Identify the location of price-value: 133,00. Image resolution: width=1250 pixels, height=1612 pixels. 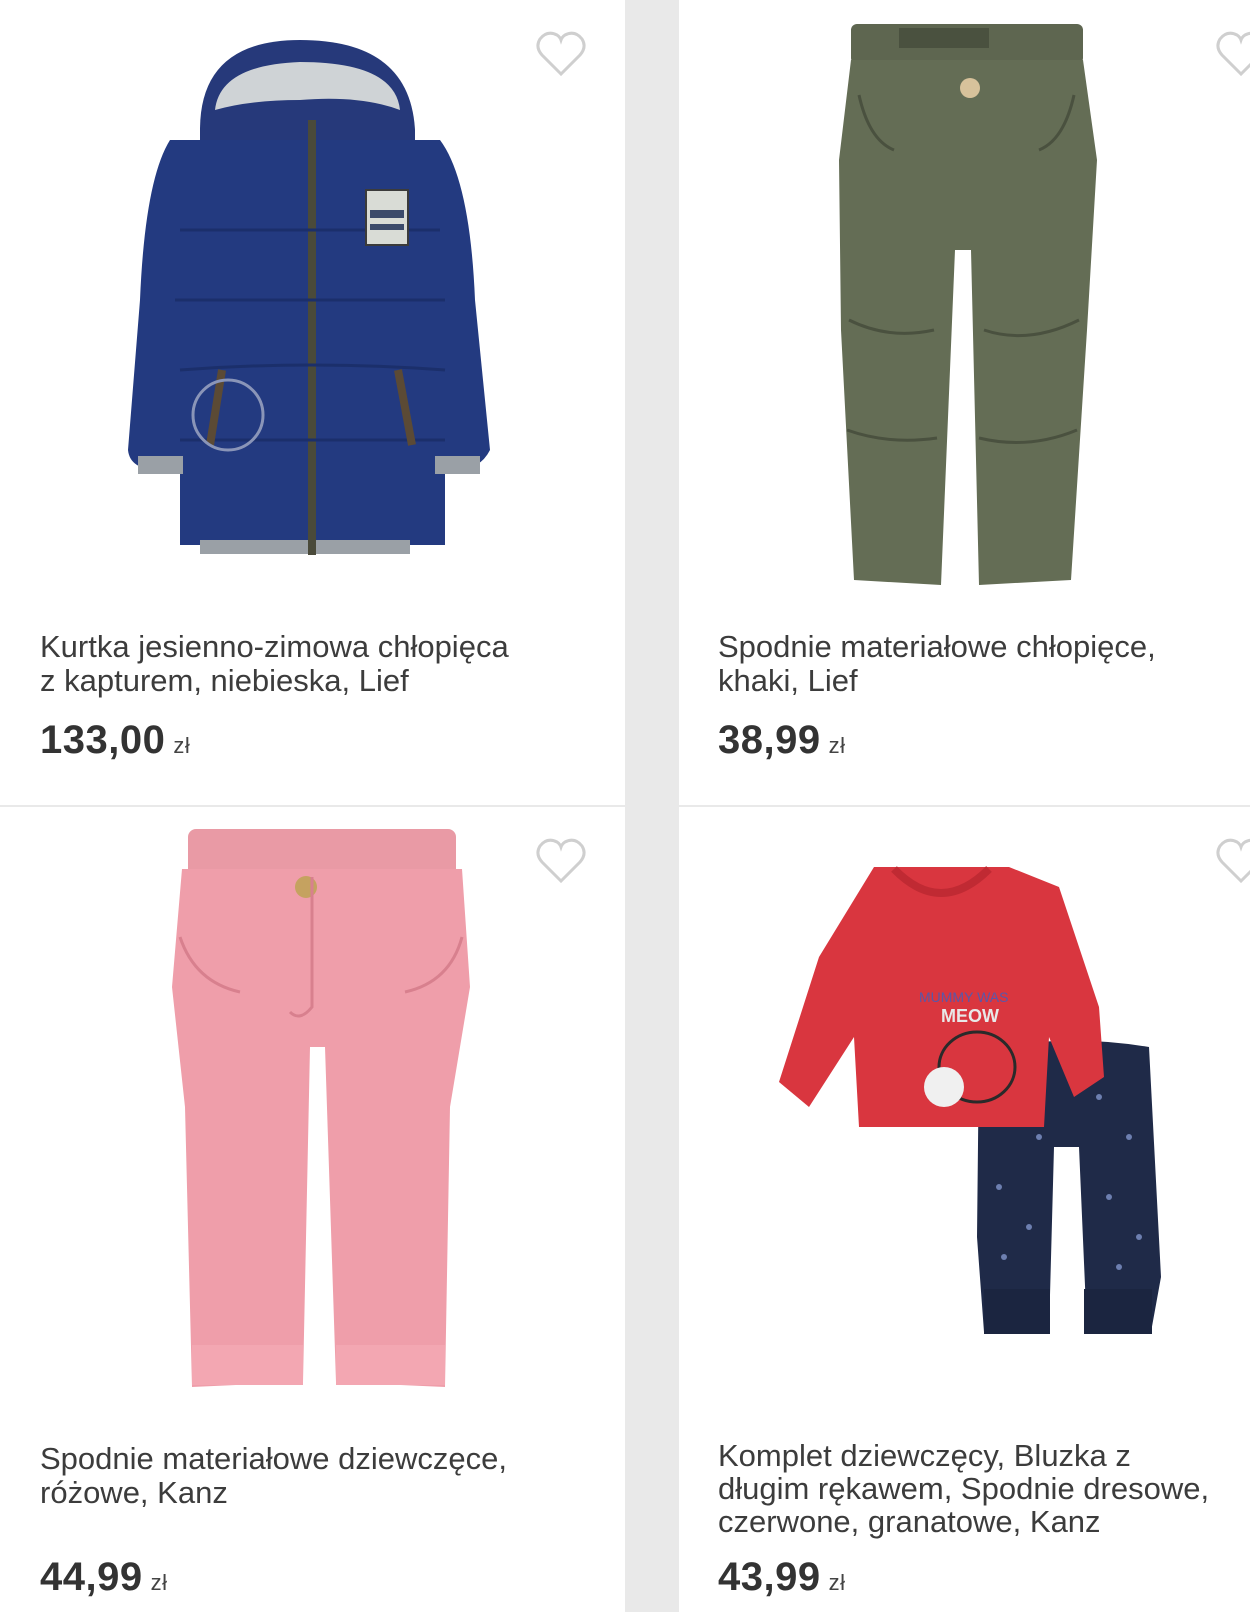
(103, 740).